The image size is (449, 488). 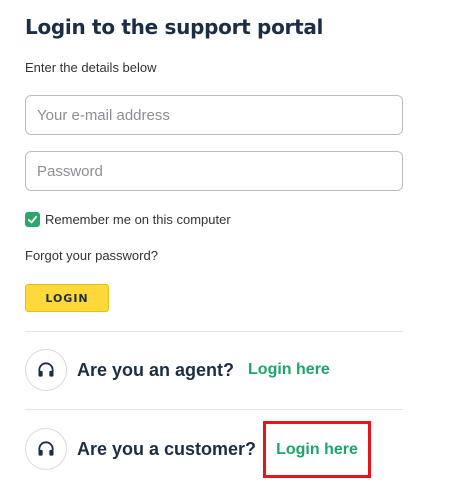 I want to click on agent-login-row: Are you an agent? Login here, so click(x=177, y=370).